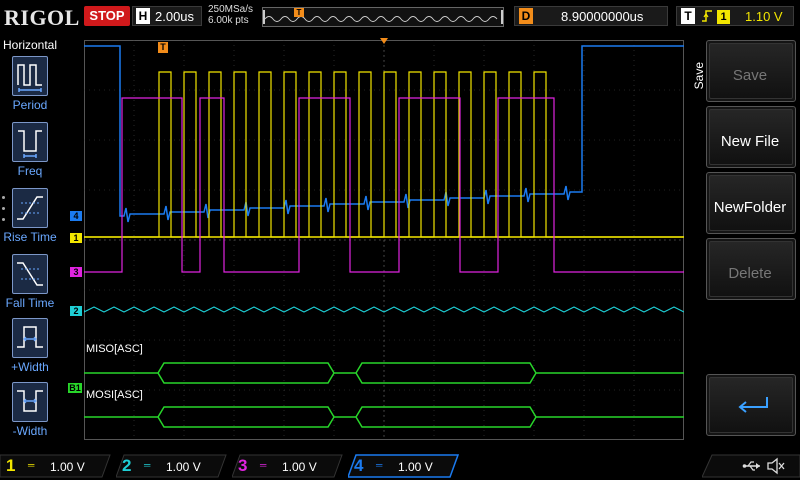  Describe the element at coordinates (228, 20) in the screenshot. I see `memory-depth: 6.00k pts` at that location.